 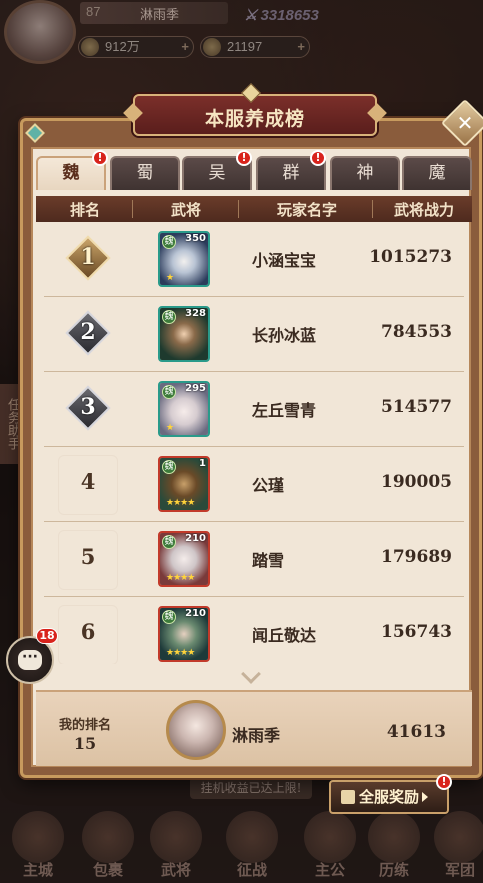 What do you see at coordinates (254, 209) in the screenshot?
I see `table-header: 排名 武将 玩家名字 武将战力` at bounding box center [254, 209].